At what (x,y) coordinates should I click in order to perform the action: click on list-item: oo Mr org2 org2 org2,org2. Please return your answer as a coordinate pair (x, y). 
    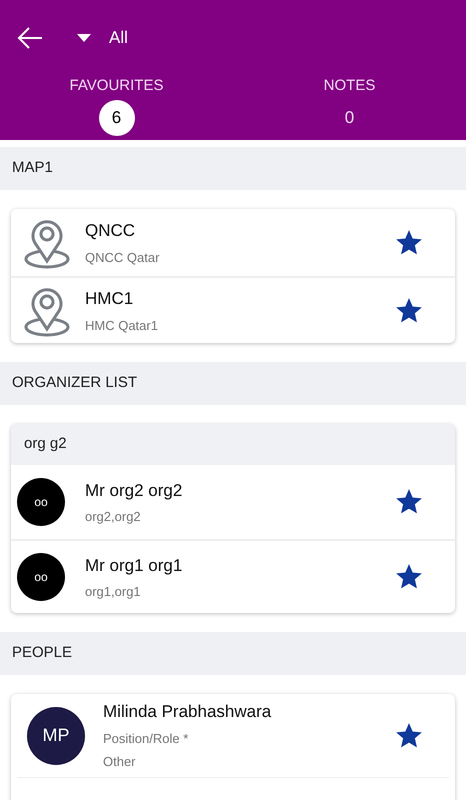
    Looking at the image, I should click on (233, 502).